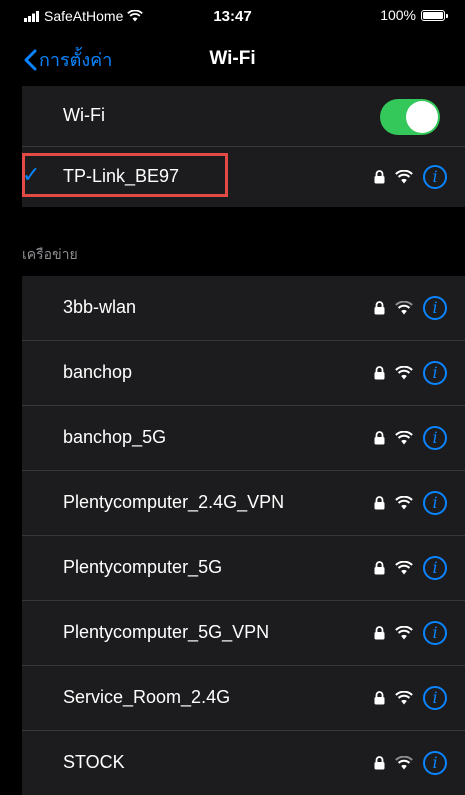 The height and width of the screenshot is (795, 465). I want to click on network-row: Plentycomputer_2.4G_VPN i, so click(243, 503).